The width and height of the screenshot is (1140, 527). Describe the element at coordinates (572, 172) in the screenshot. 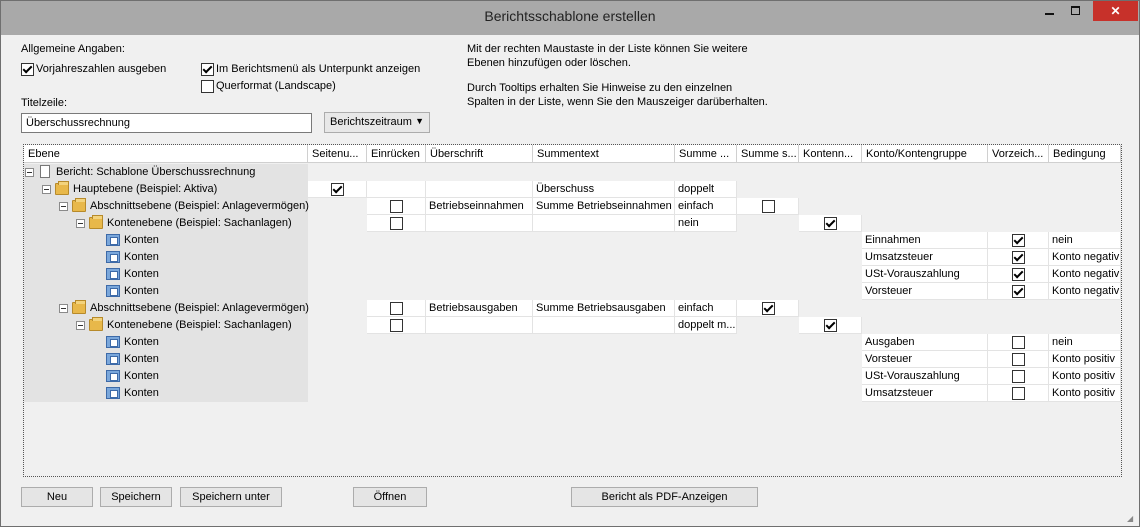

I see `tree-row: Bericht: Schablone Überschussrechnung` at that location.